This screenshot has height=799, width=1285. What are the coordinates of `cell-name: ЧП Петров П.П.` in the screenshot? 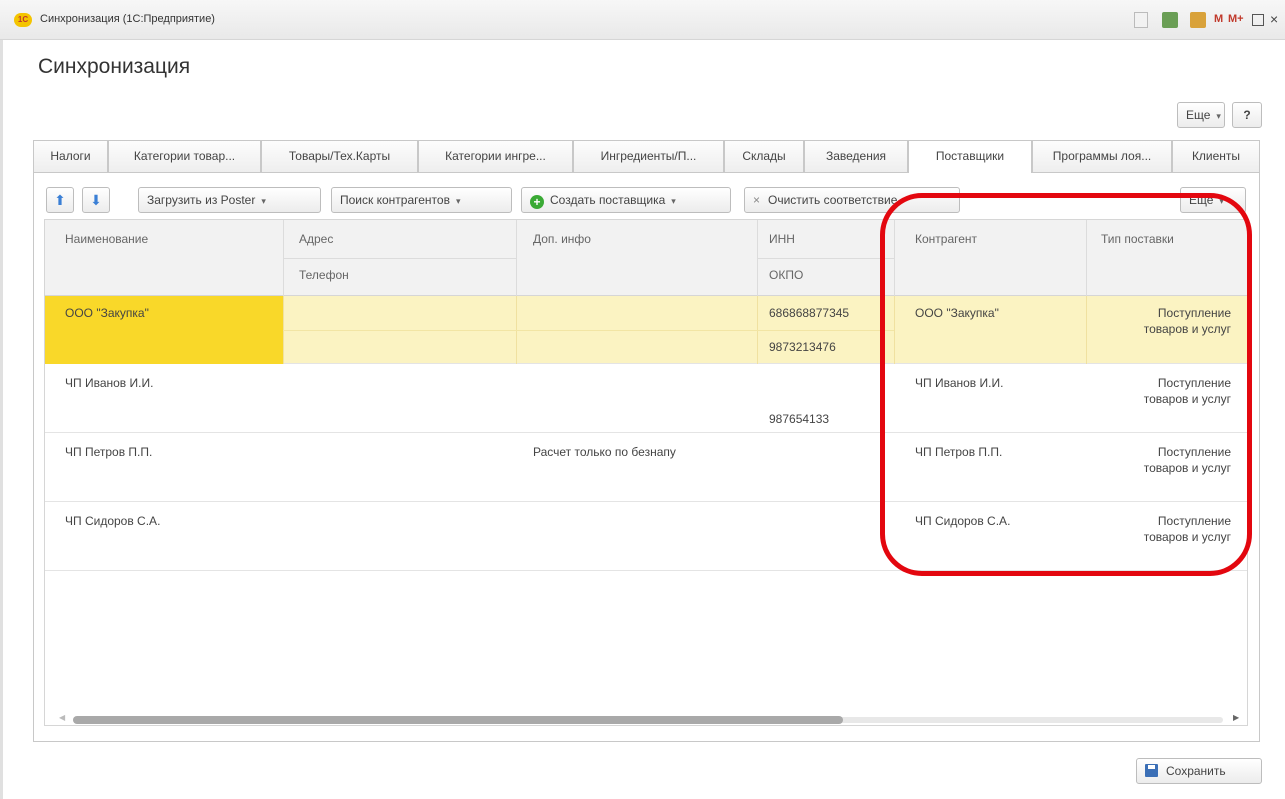 It's located at (109, 452).